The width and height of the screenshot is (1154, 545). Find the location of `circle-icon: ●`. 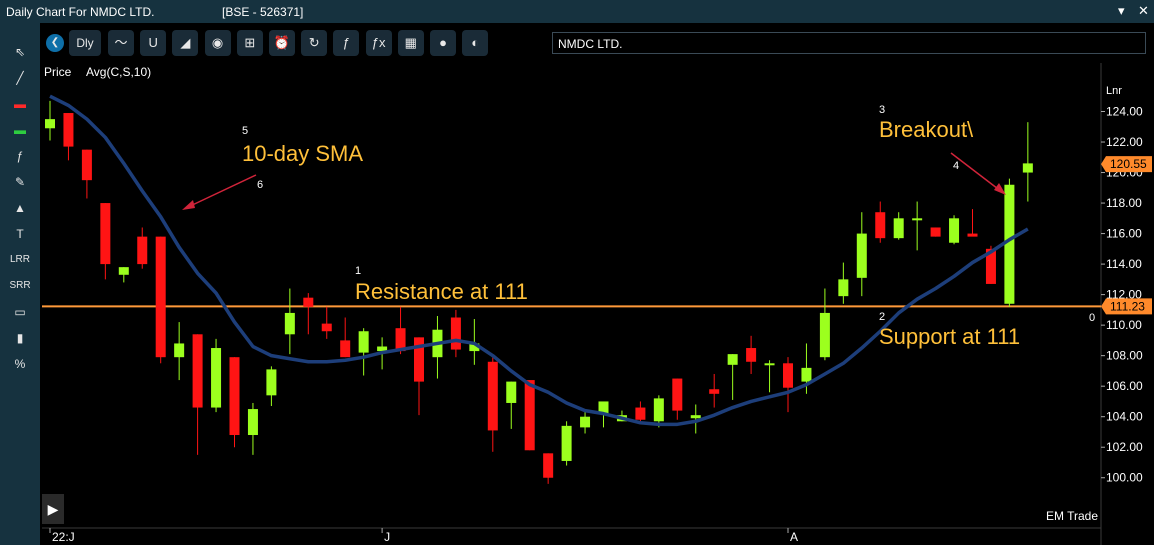

circle-icon: ● is located at coordinates (443, 43).